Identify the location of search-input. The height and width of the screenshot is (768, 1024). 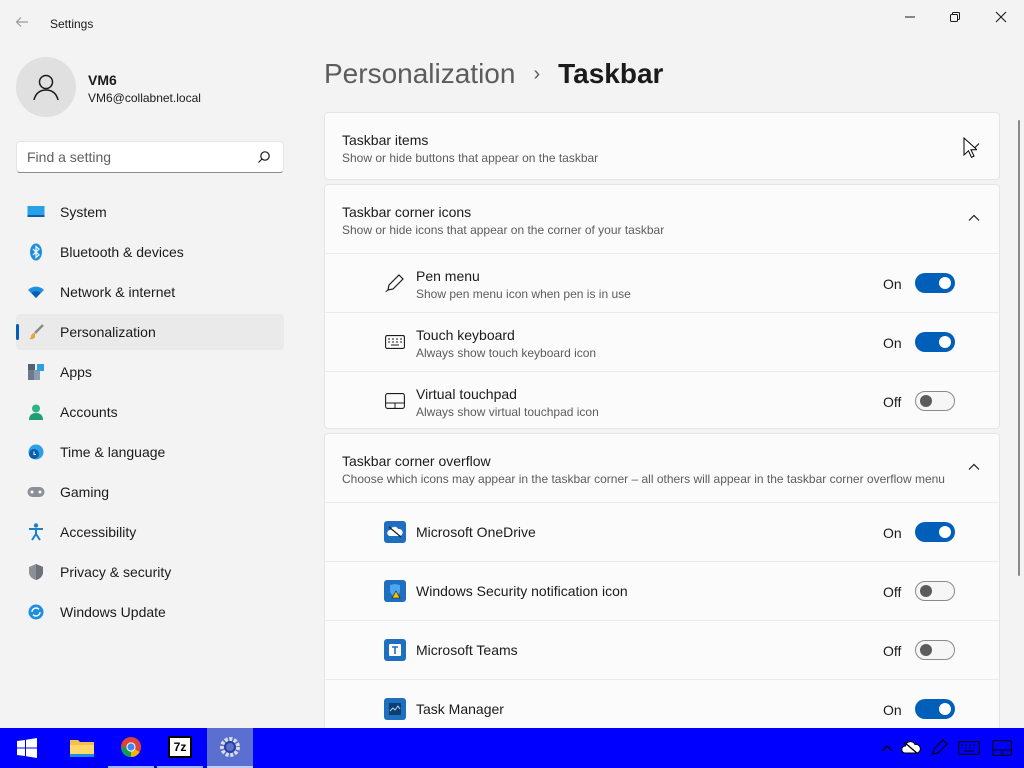
(142, 157).